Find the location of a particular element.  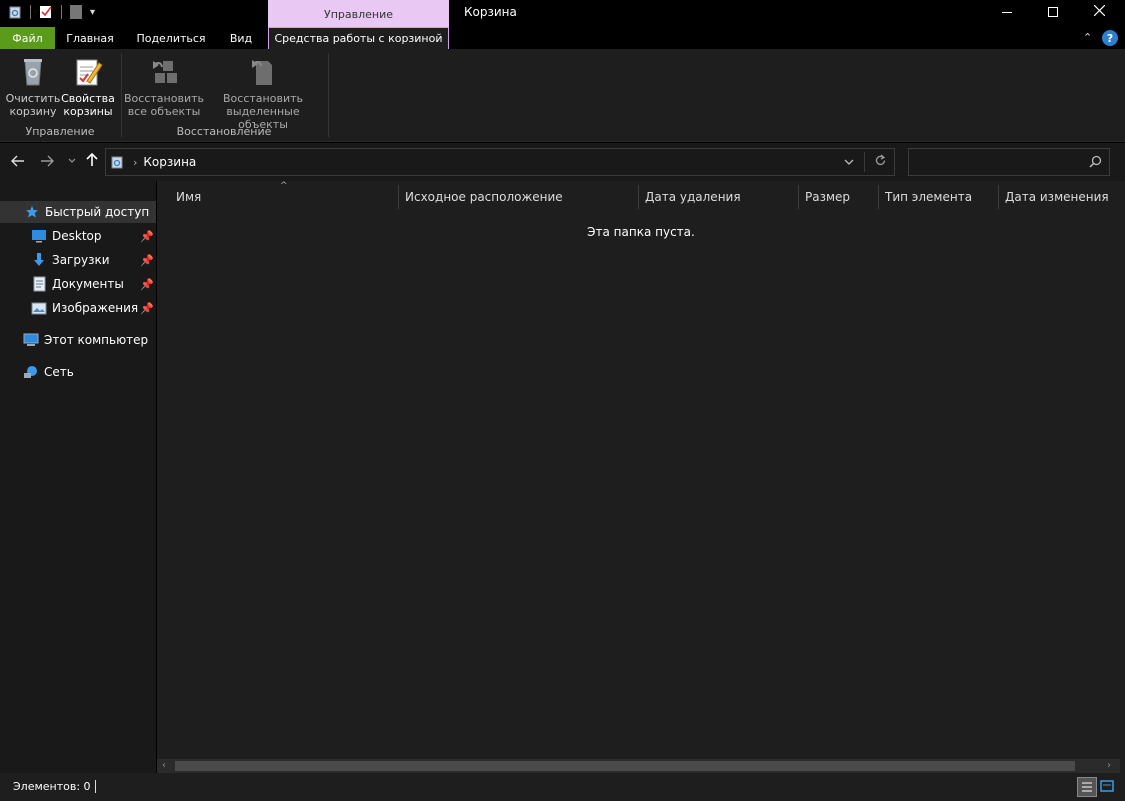

nav-label: Этот компьютер is located at coordinates (96, 340).